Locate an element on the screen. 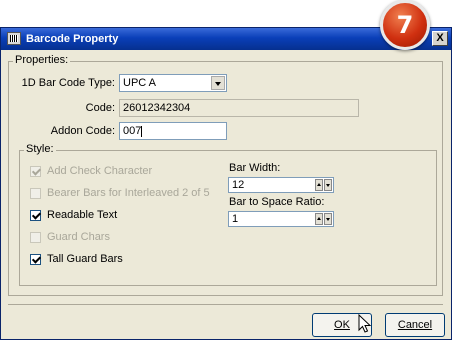 This screenshot has height=340, width=457. checkbox-label: Guard Chars is located at coordinates (78, 237).